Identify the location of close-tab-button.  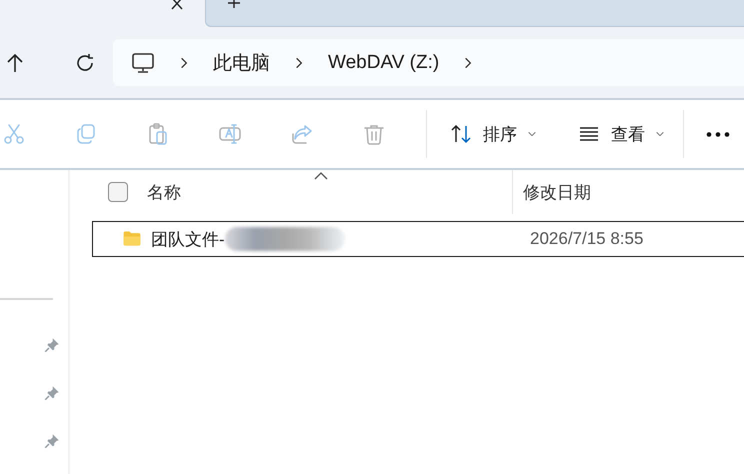
(177, 5).